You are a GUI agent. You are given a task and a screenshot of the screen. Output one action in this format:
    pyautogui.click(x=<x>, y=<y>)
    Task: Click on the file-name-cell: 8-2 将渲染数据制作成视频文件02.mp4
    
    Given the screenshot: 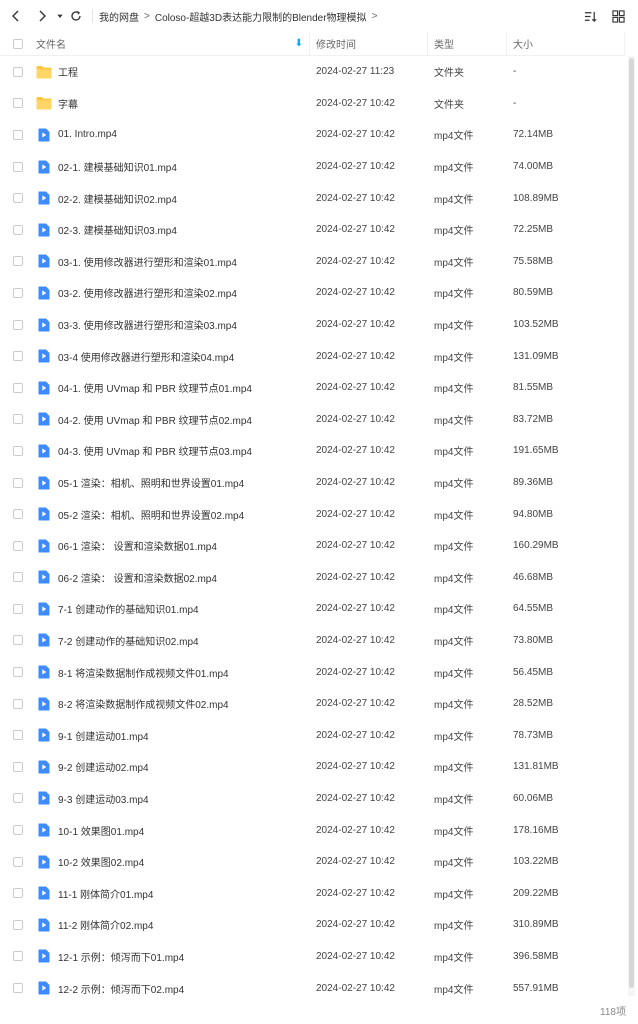 What is the action you would take?
    pyautogui.click(x=173, y=703)
    